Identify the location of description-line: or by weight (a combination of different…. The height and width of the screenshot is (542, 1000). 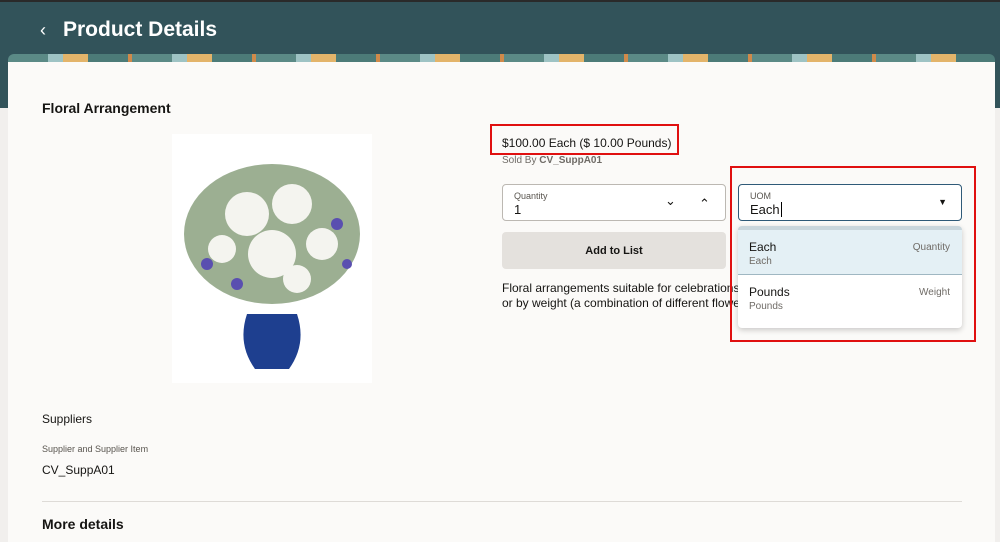
(620, 303).